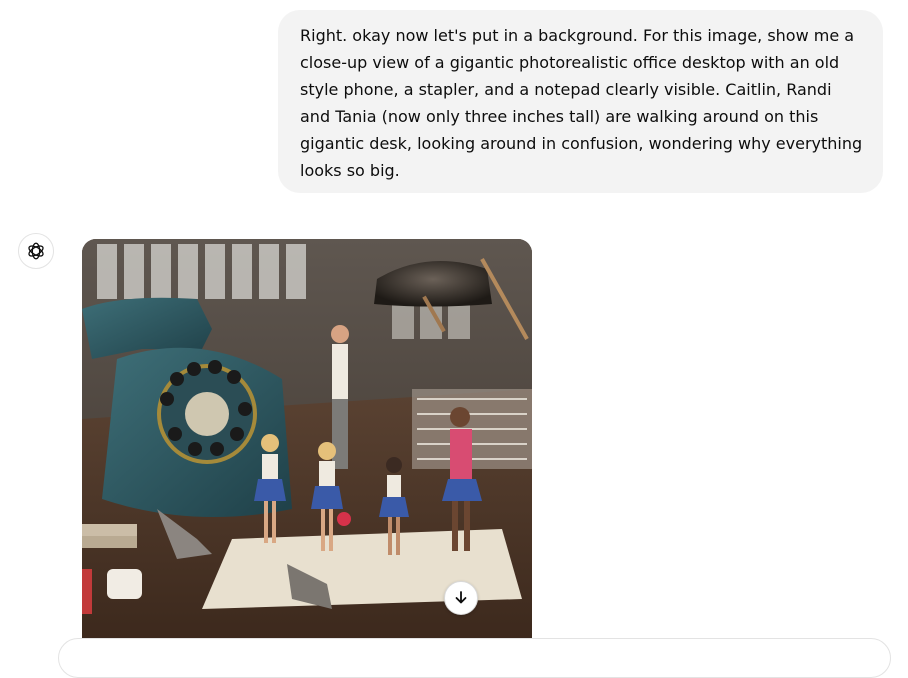 This screenshot has height=678, width=908. I want to click on message-composer, so click(474, 658).